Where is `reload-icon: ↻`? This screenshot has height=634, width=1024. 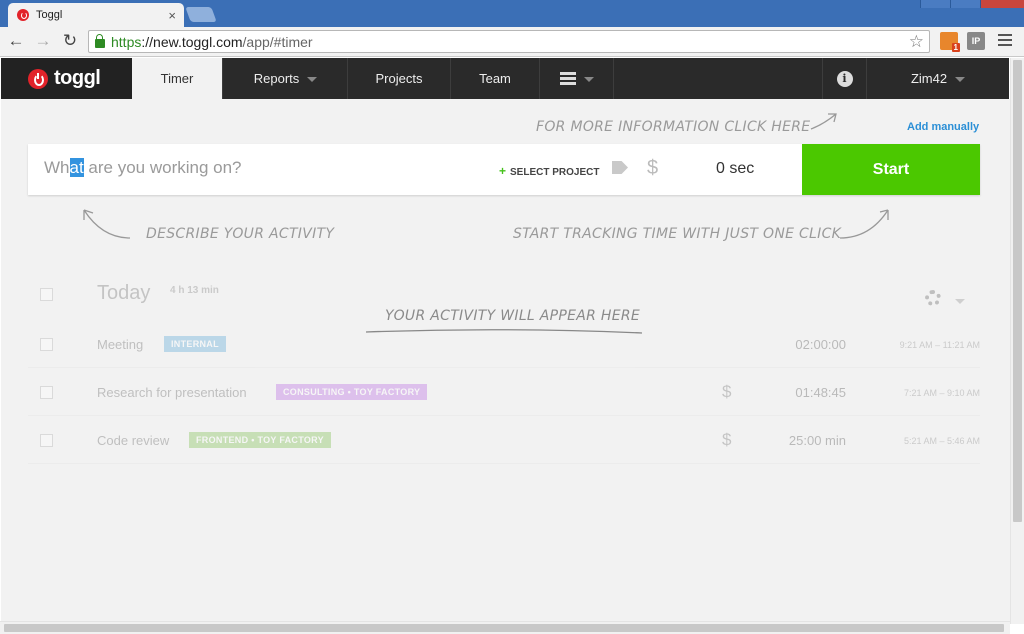
reload-icon: ↻ is located at coordinates (70, 41).